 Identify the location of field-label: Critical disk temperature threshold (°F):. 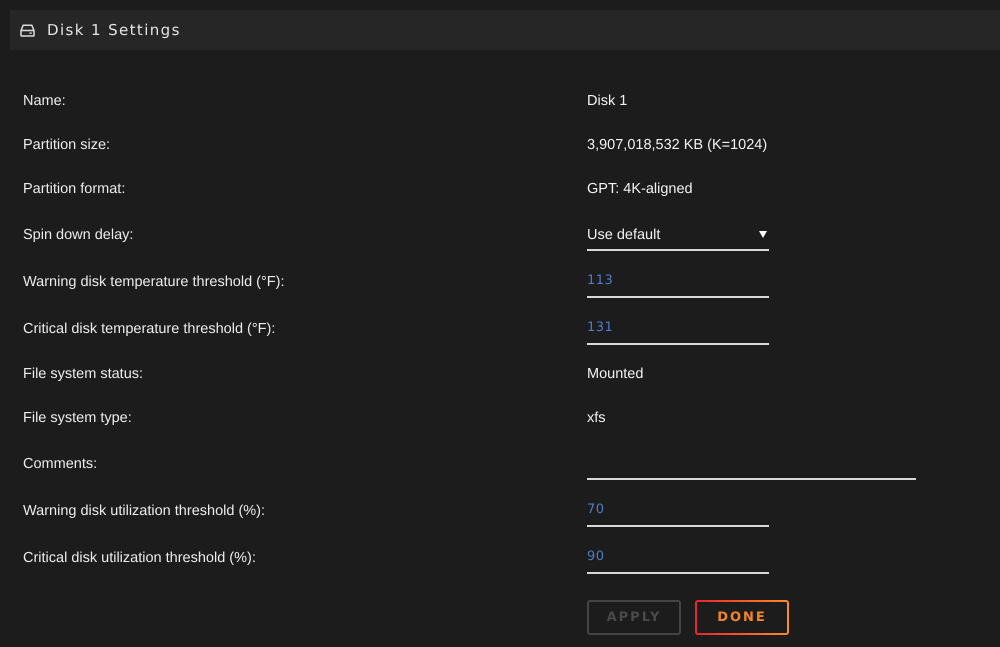
(149, 328).